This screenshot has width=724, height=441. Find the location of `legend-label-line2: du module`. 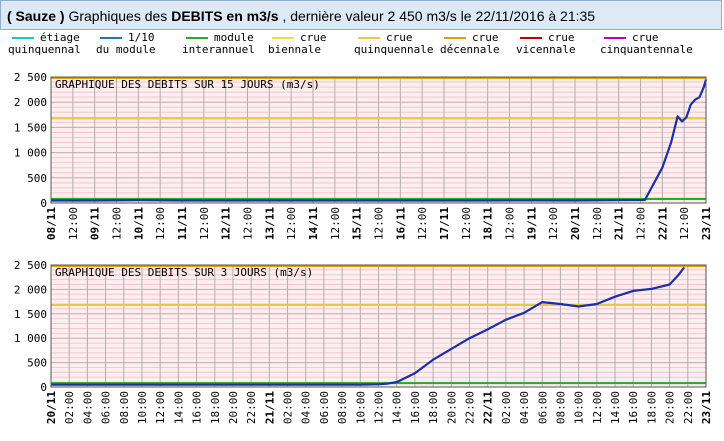

legend-label-line2: du module is located at coordinates (126, 49).